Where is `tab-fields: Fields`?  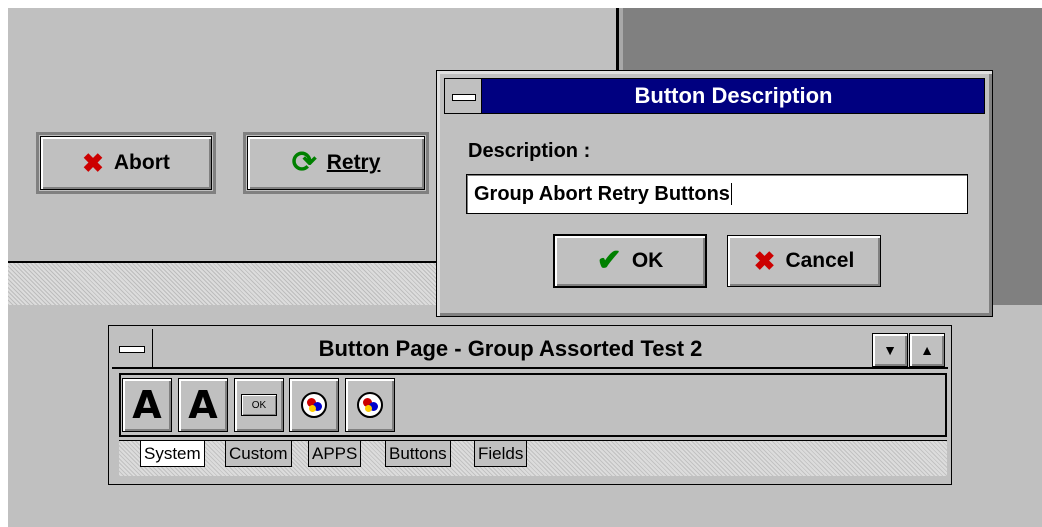 tab-fields: Fields is located at coordinates (501, 454).